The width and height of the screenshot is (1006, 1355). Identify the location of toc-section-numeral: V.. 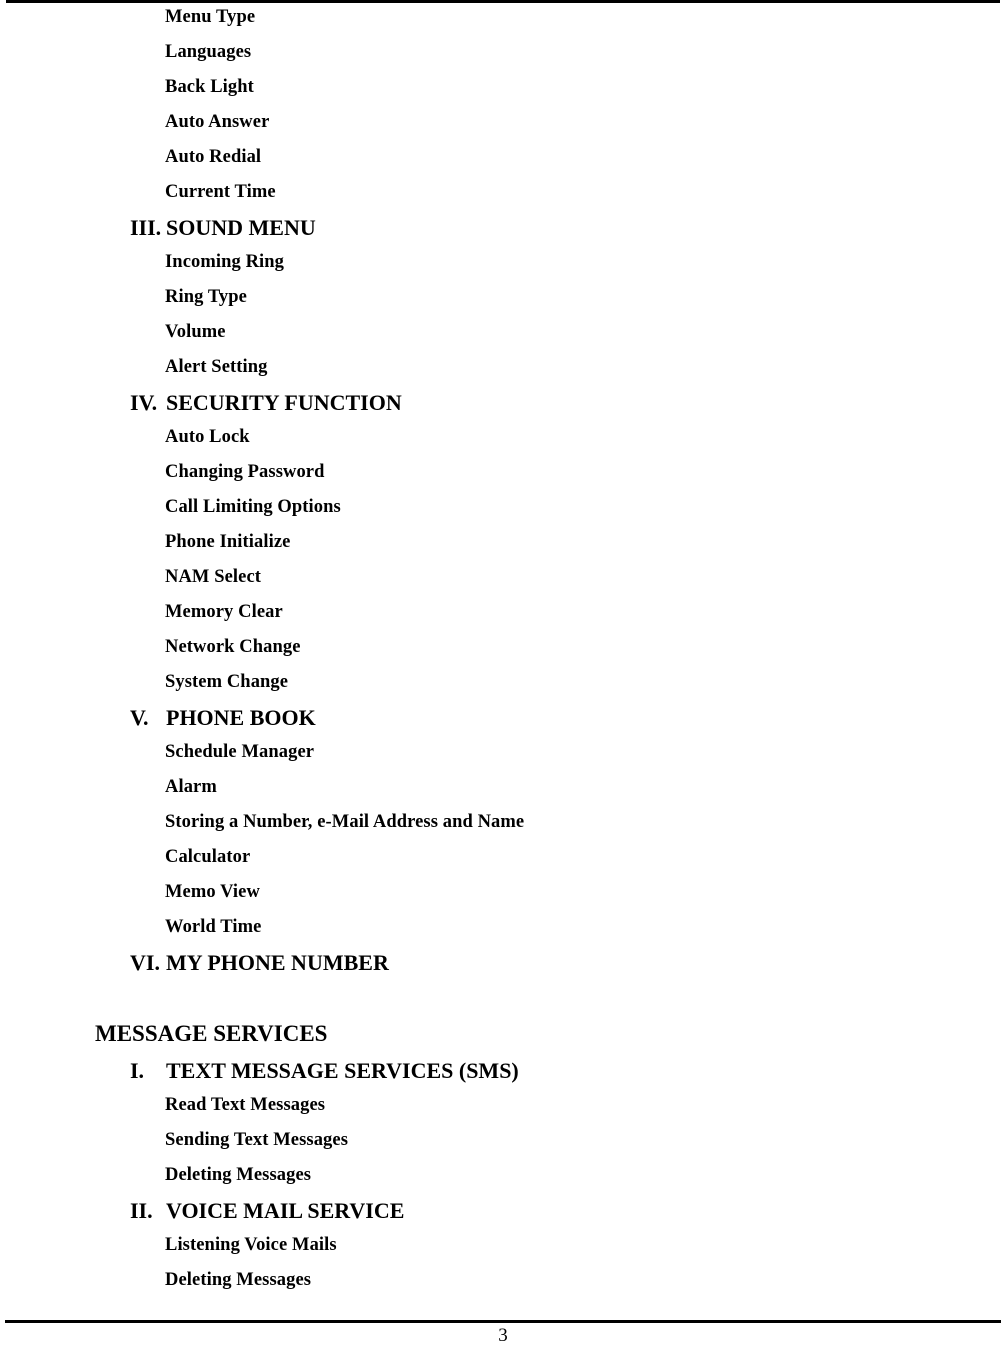
(139, 717).